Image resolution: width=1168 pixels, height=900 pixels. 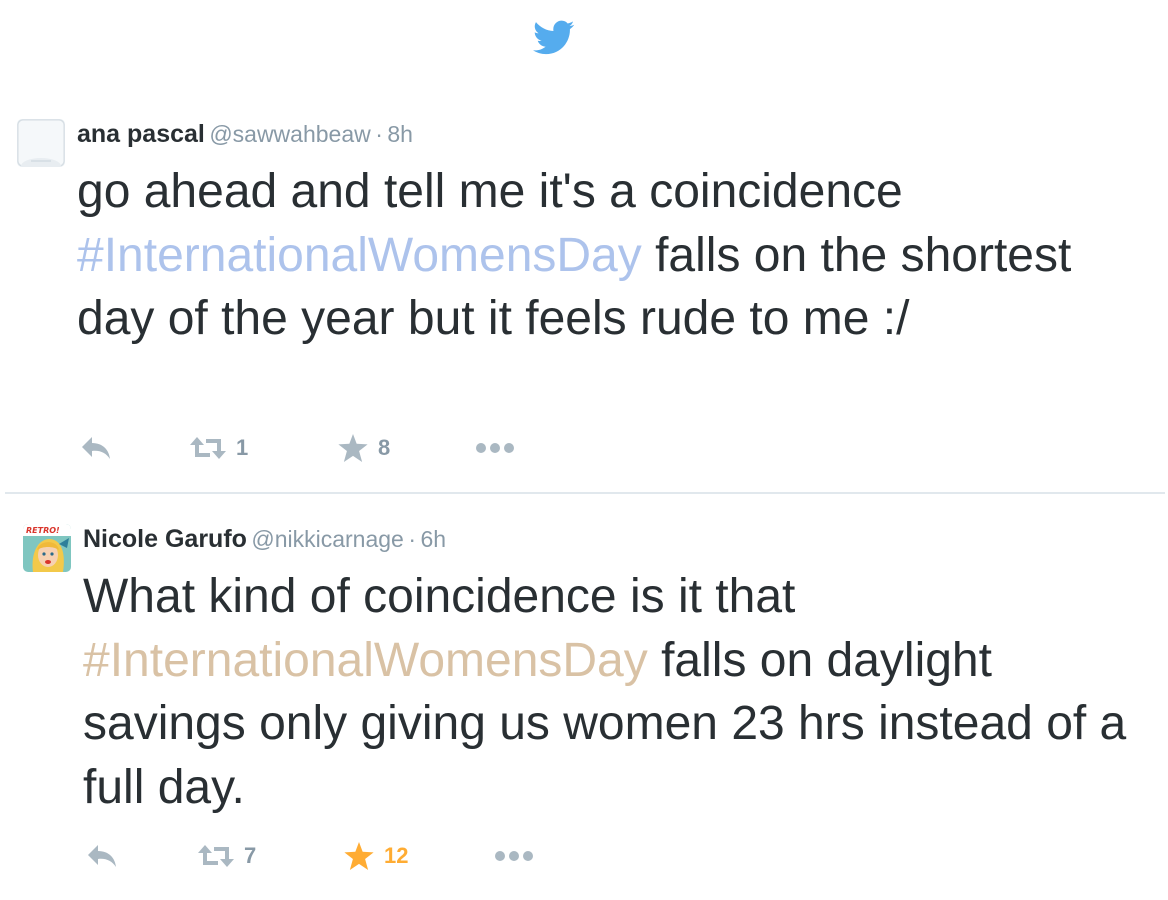 I want to click on default-egg-avatar, so click(x=41, y=143).